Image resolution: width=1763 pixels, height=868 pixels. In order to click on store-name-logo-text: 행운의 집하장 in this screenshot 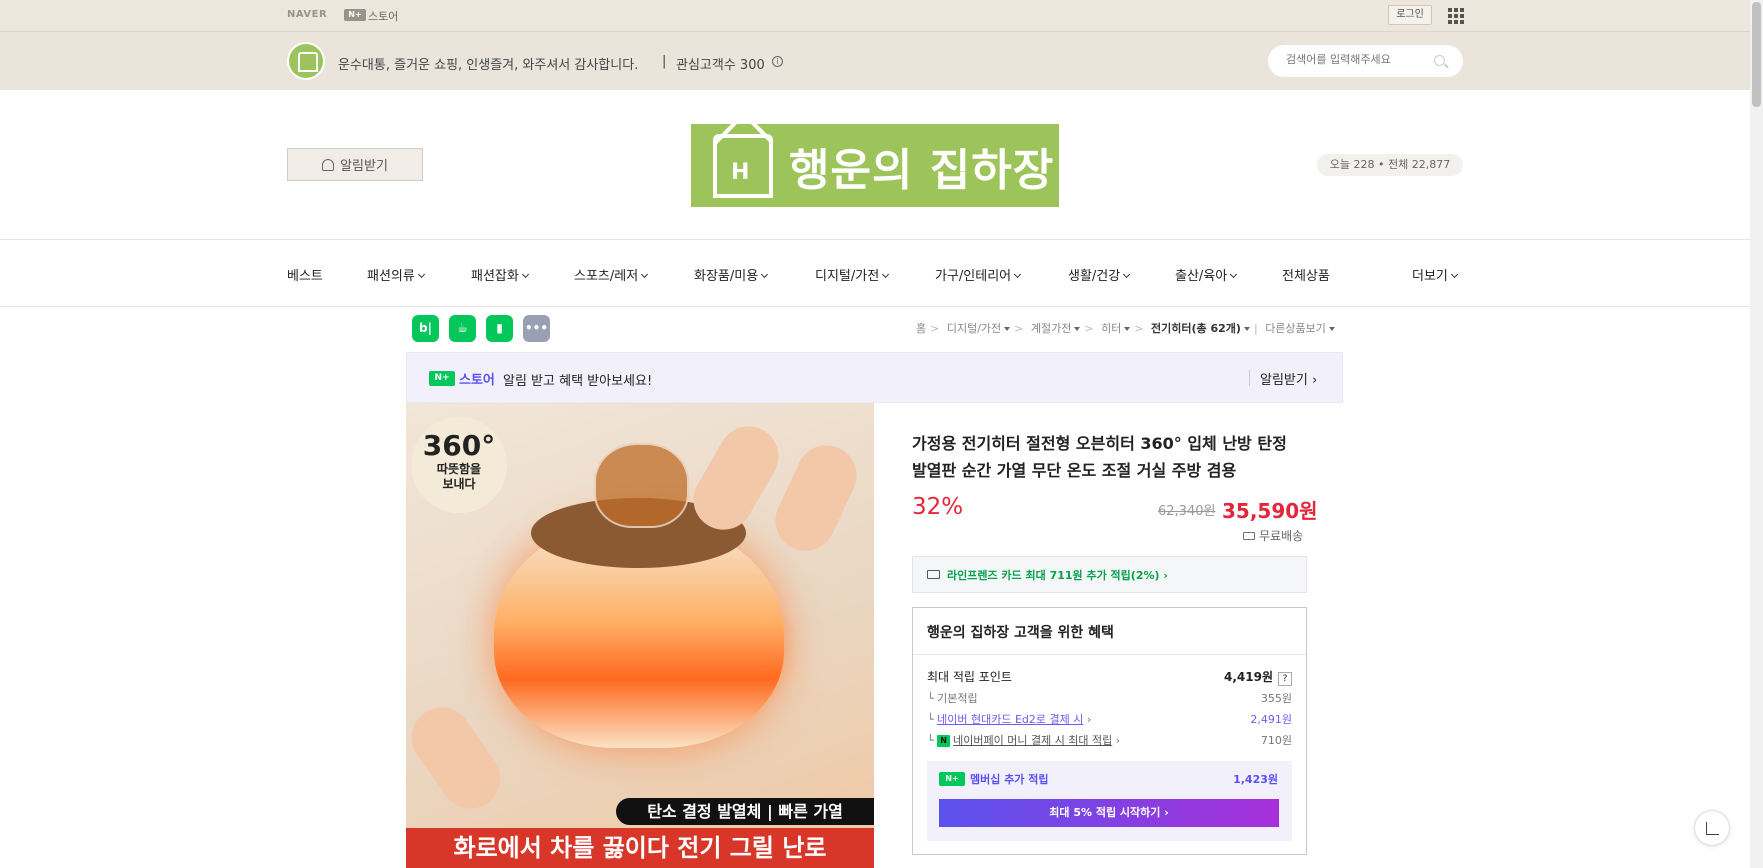, I will do `click(922, 170)`.